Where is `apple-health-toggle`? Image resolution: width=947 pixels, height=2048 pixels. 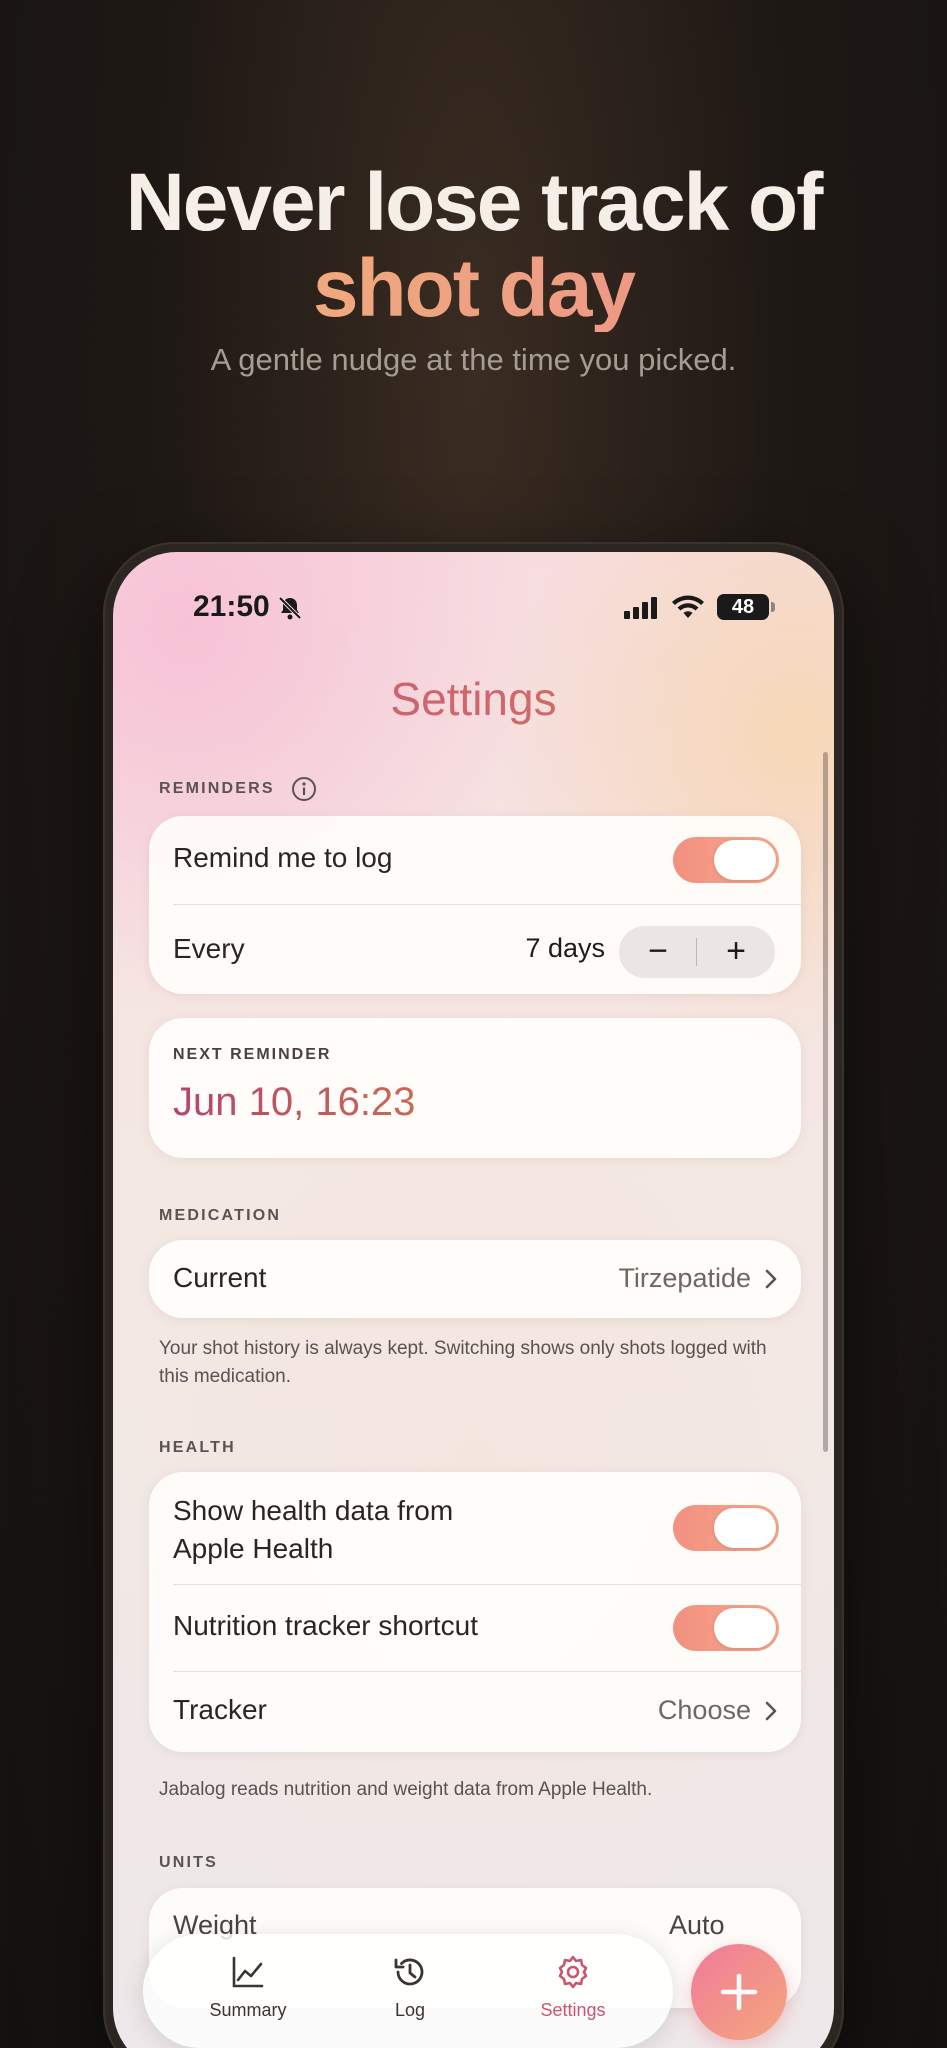 apple-health-toggle is located at coordinates (726, 1528).